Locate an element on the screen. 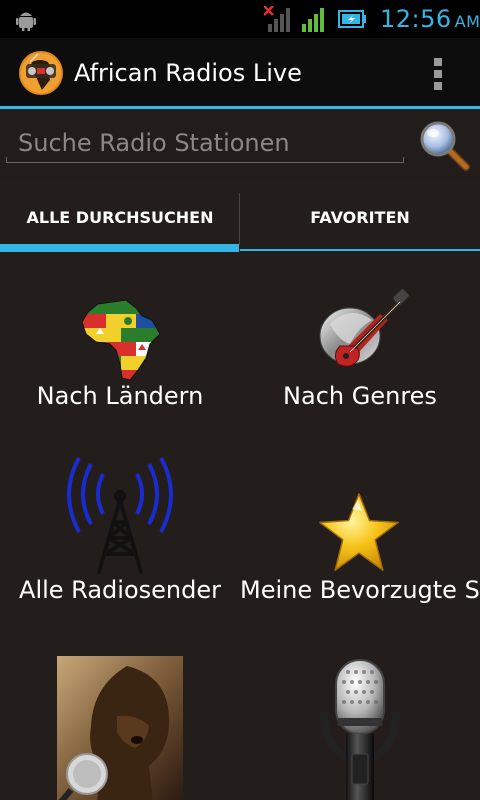 This screenshot has height=800, width=480. category-label: Nach Ländern is located at coordinates (120, 396).